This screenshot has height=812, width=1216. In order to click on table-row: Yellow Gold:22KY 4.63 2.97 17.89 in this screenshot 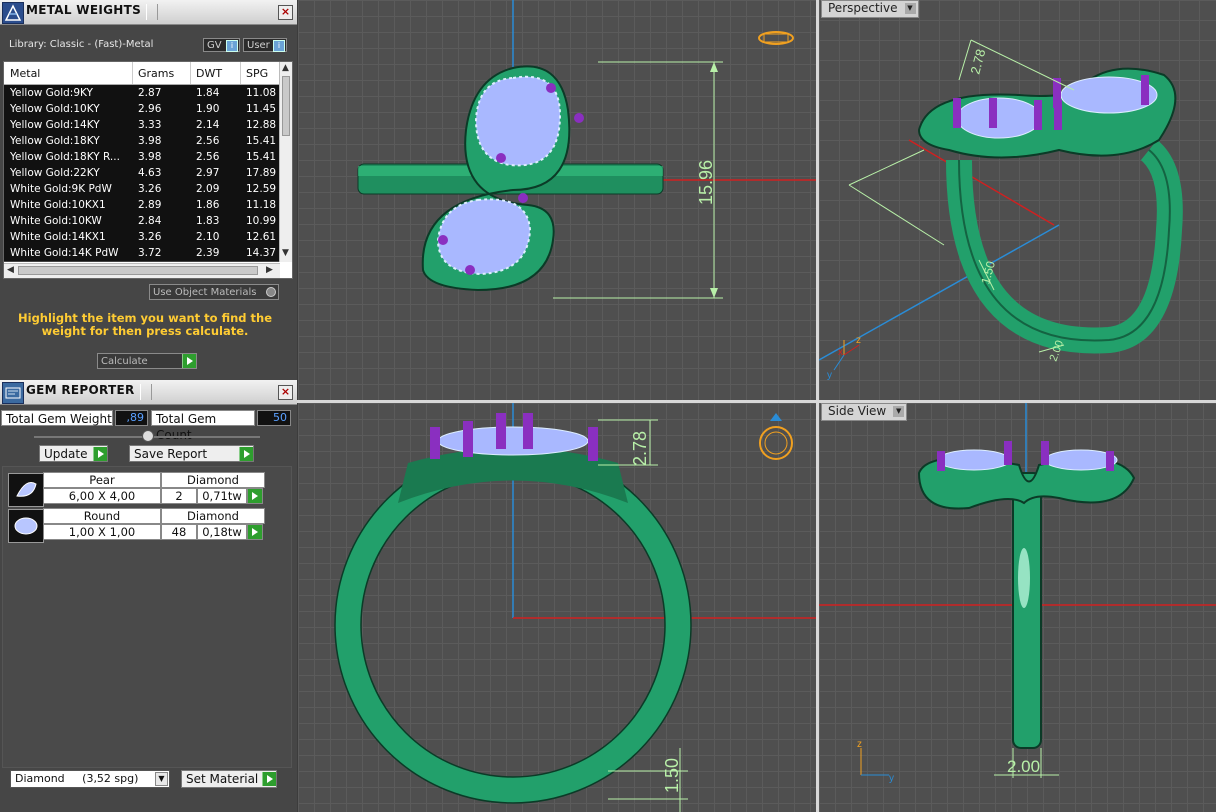, I will do `click(142, 173)`.